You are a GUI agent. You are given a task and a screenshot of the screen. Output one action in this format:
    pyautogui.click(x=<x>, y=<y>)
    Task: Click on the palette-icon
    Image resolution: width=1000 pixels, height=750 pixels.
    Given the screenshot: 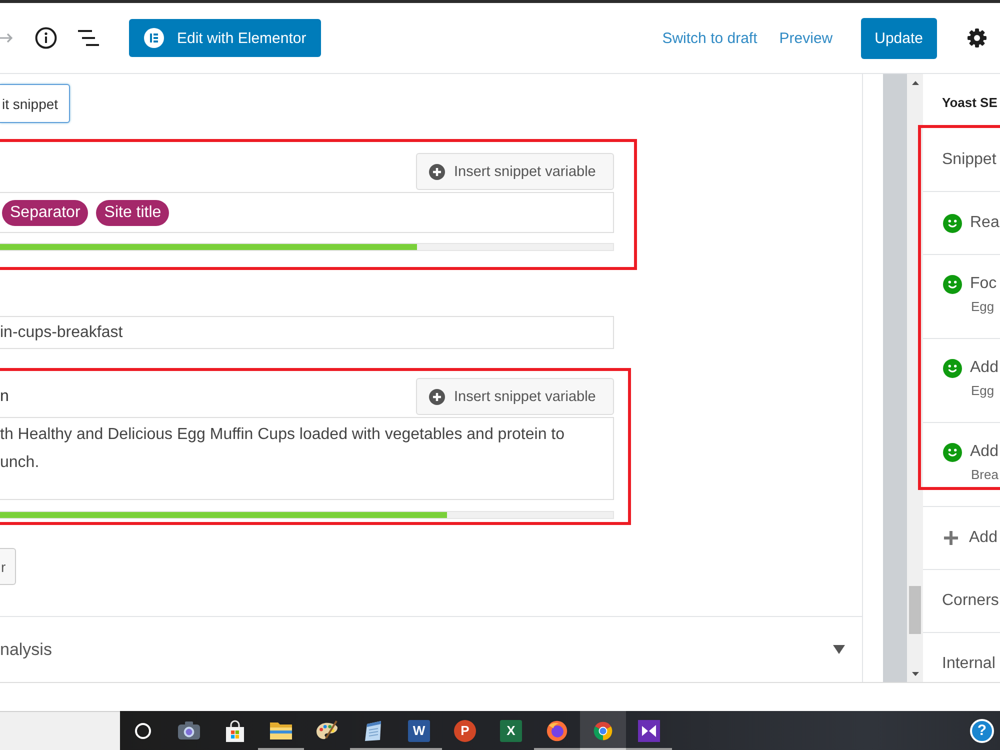 What is the action you would take?
    pyautogui.click(x=327, y=730)
    